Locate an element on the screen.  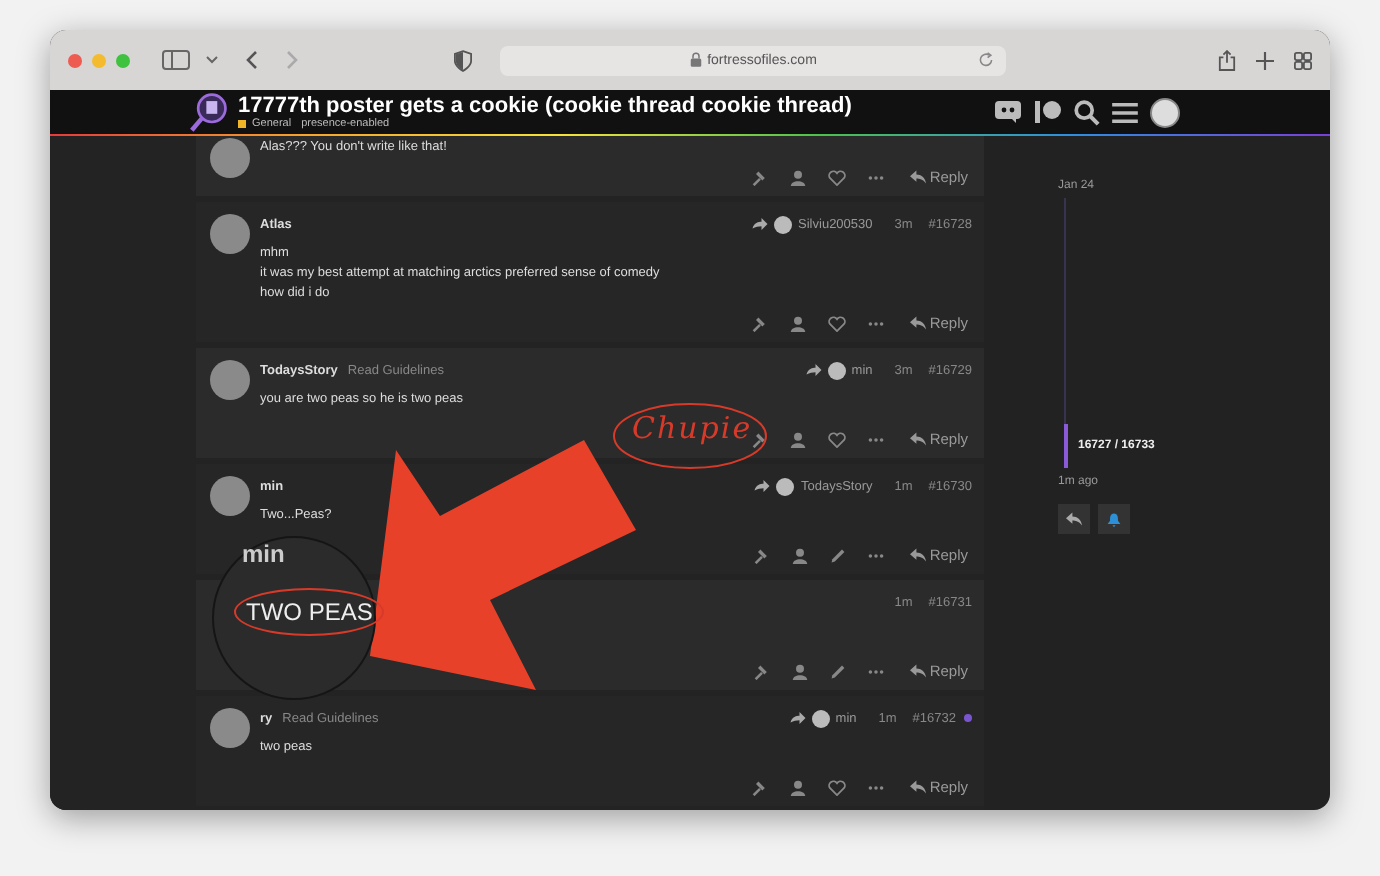
lock-icon is located at coordinates (695, 60).